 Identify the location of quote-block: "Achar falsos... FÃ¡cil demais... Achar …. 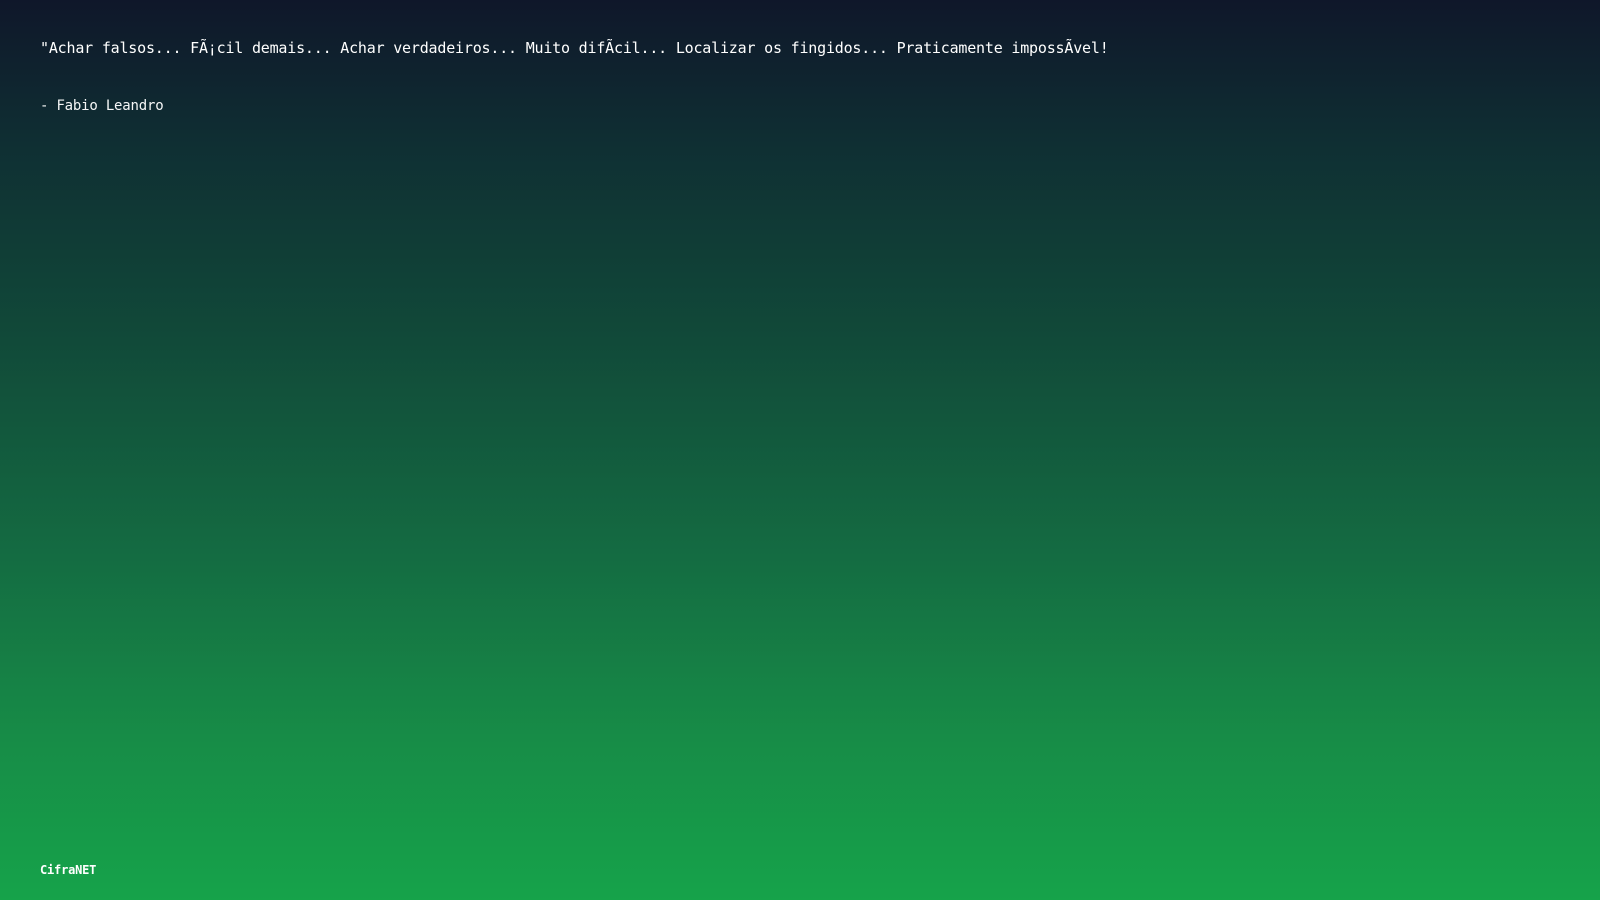
(790, 76).